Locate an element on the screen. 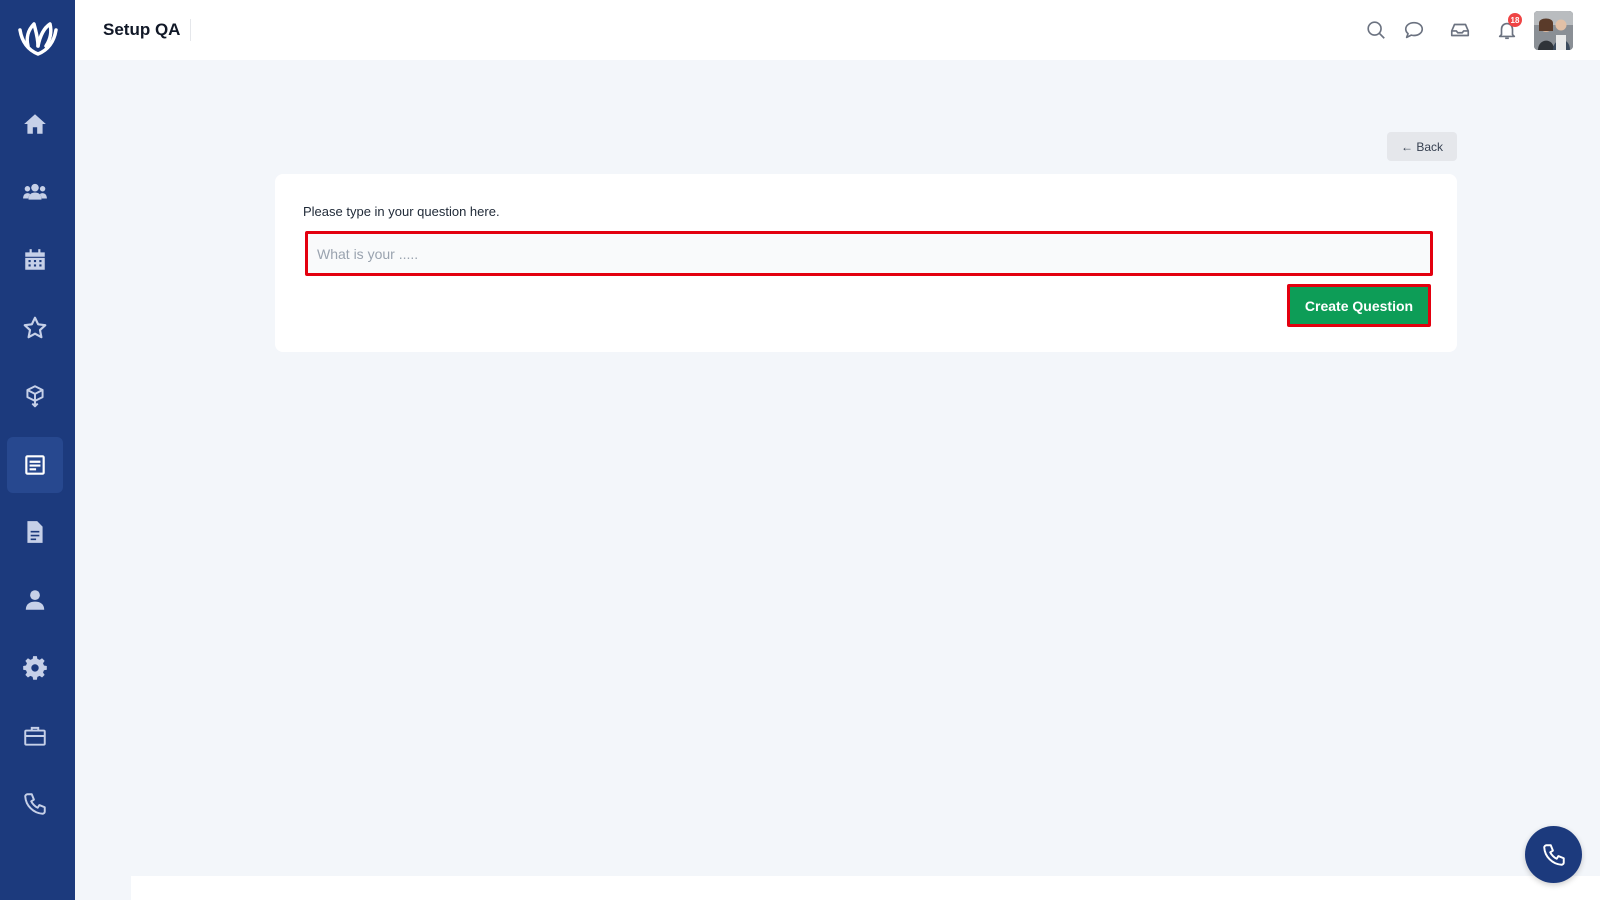  search-button is located at coordinates (1376, 30).